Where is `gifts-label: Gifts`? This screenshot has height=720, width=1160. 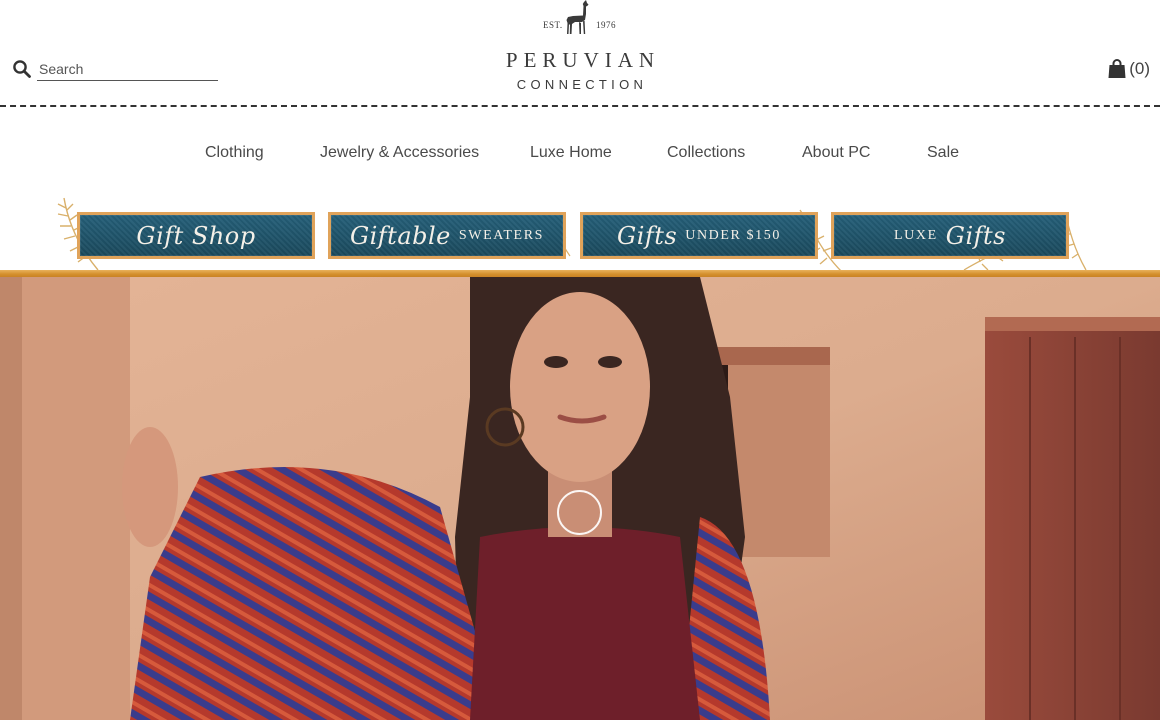 gifts-label: Gifts is located at coordinates (647, 235).